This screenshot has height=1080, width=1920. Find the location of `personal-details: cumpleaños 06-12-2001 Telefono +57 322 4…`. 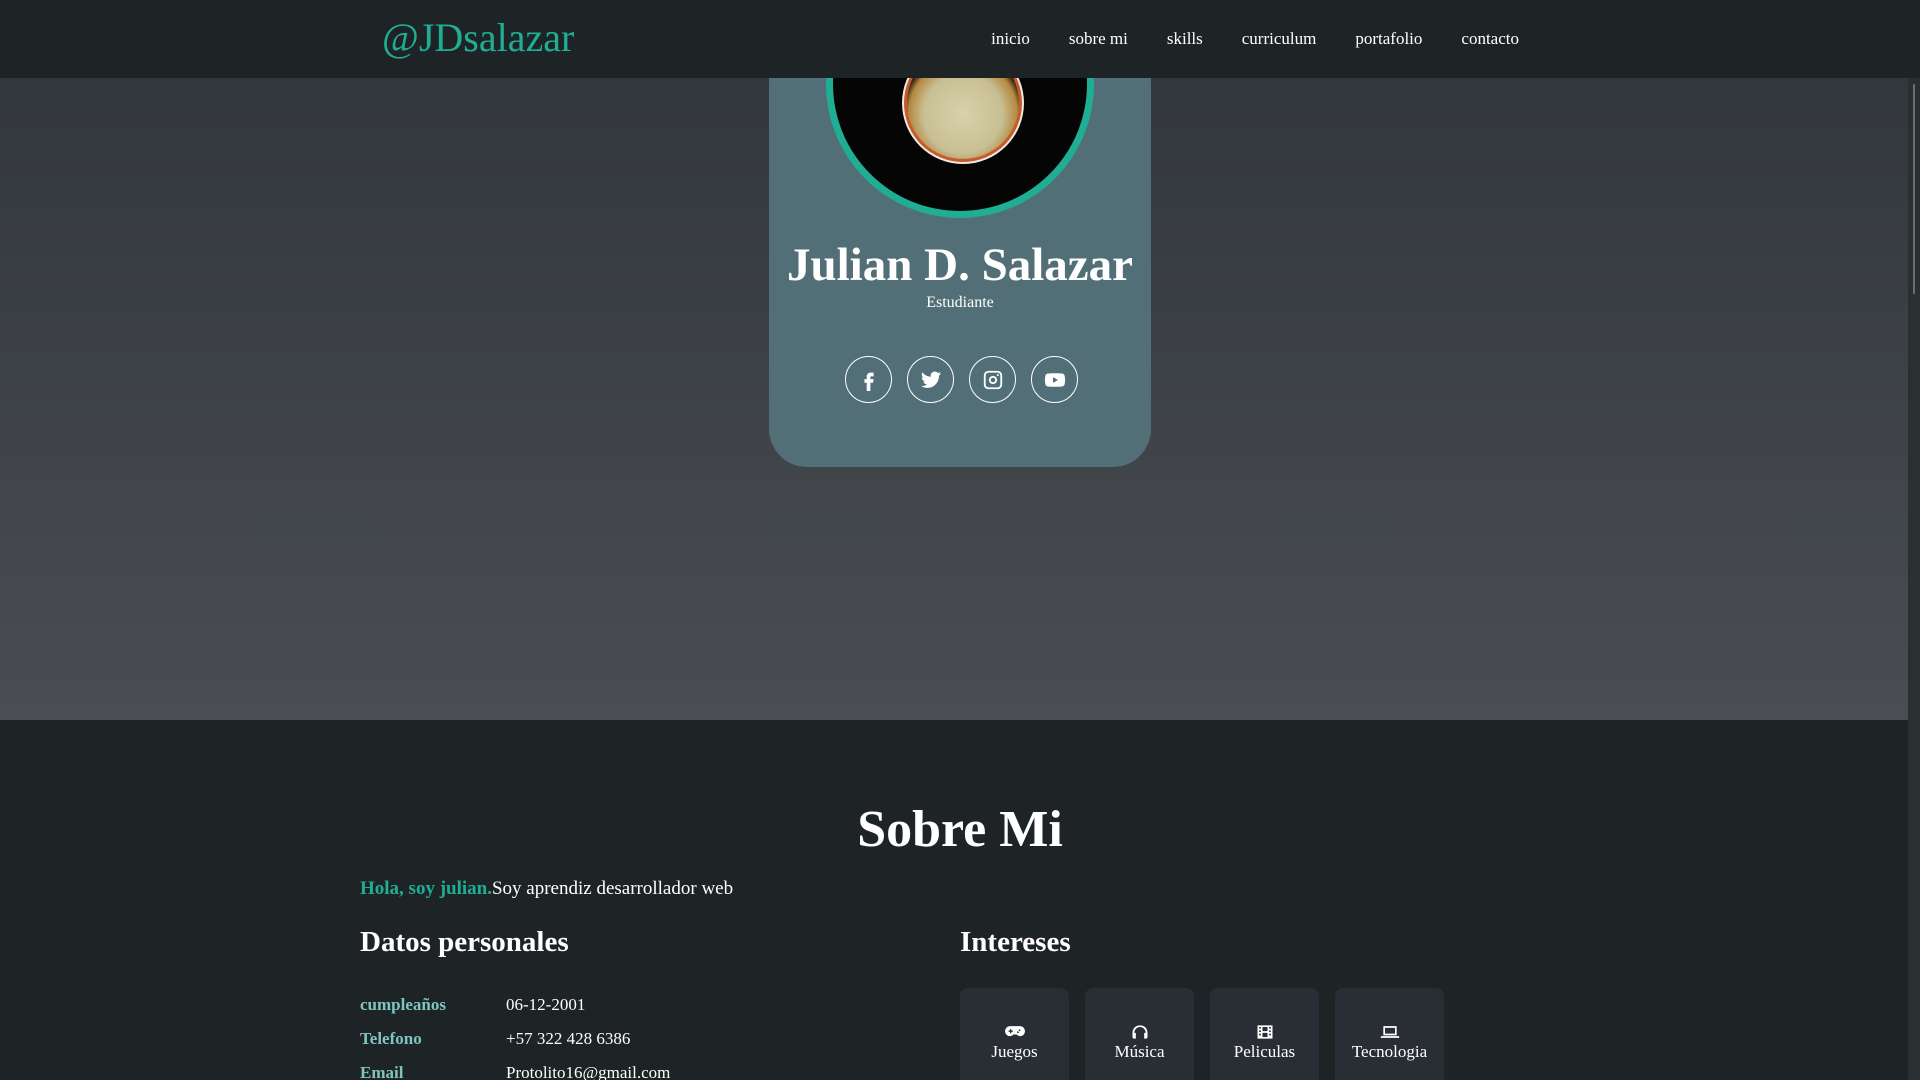

personal-details: cumpleaños 06-12-2001 Telefono +57 322 4… is located at coordinates (515, 1034).